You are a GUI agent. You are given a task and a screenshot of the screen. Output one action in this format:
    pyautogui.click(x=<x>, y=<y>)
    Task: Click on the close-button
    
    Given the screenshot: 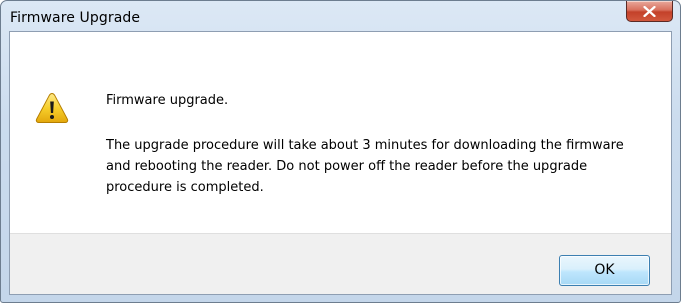 What is the action you would take?
    pyautogui.click(x=649, y=11)
    